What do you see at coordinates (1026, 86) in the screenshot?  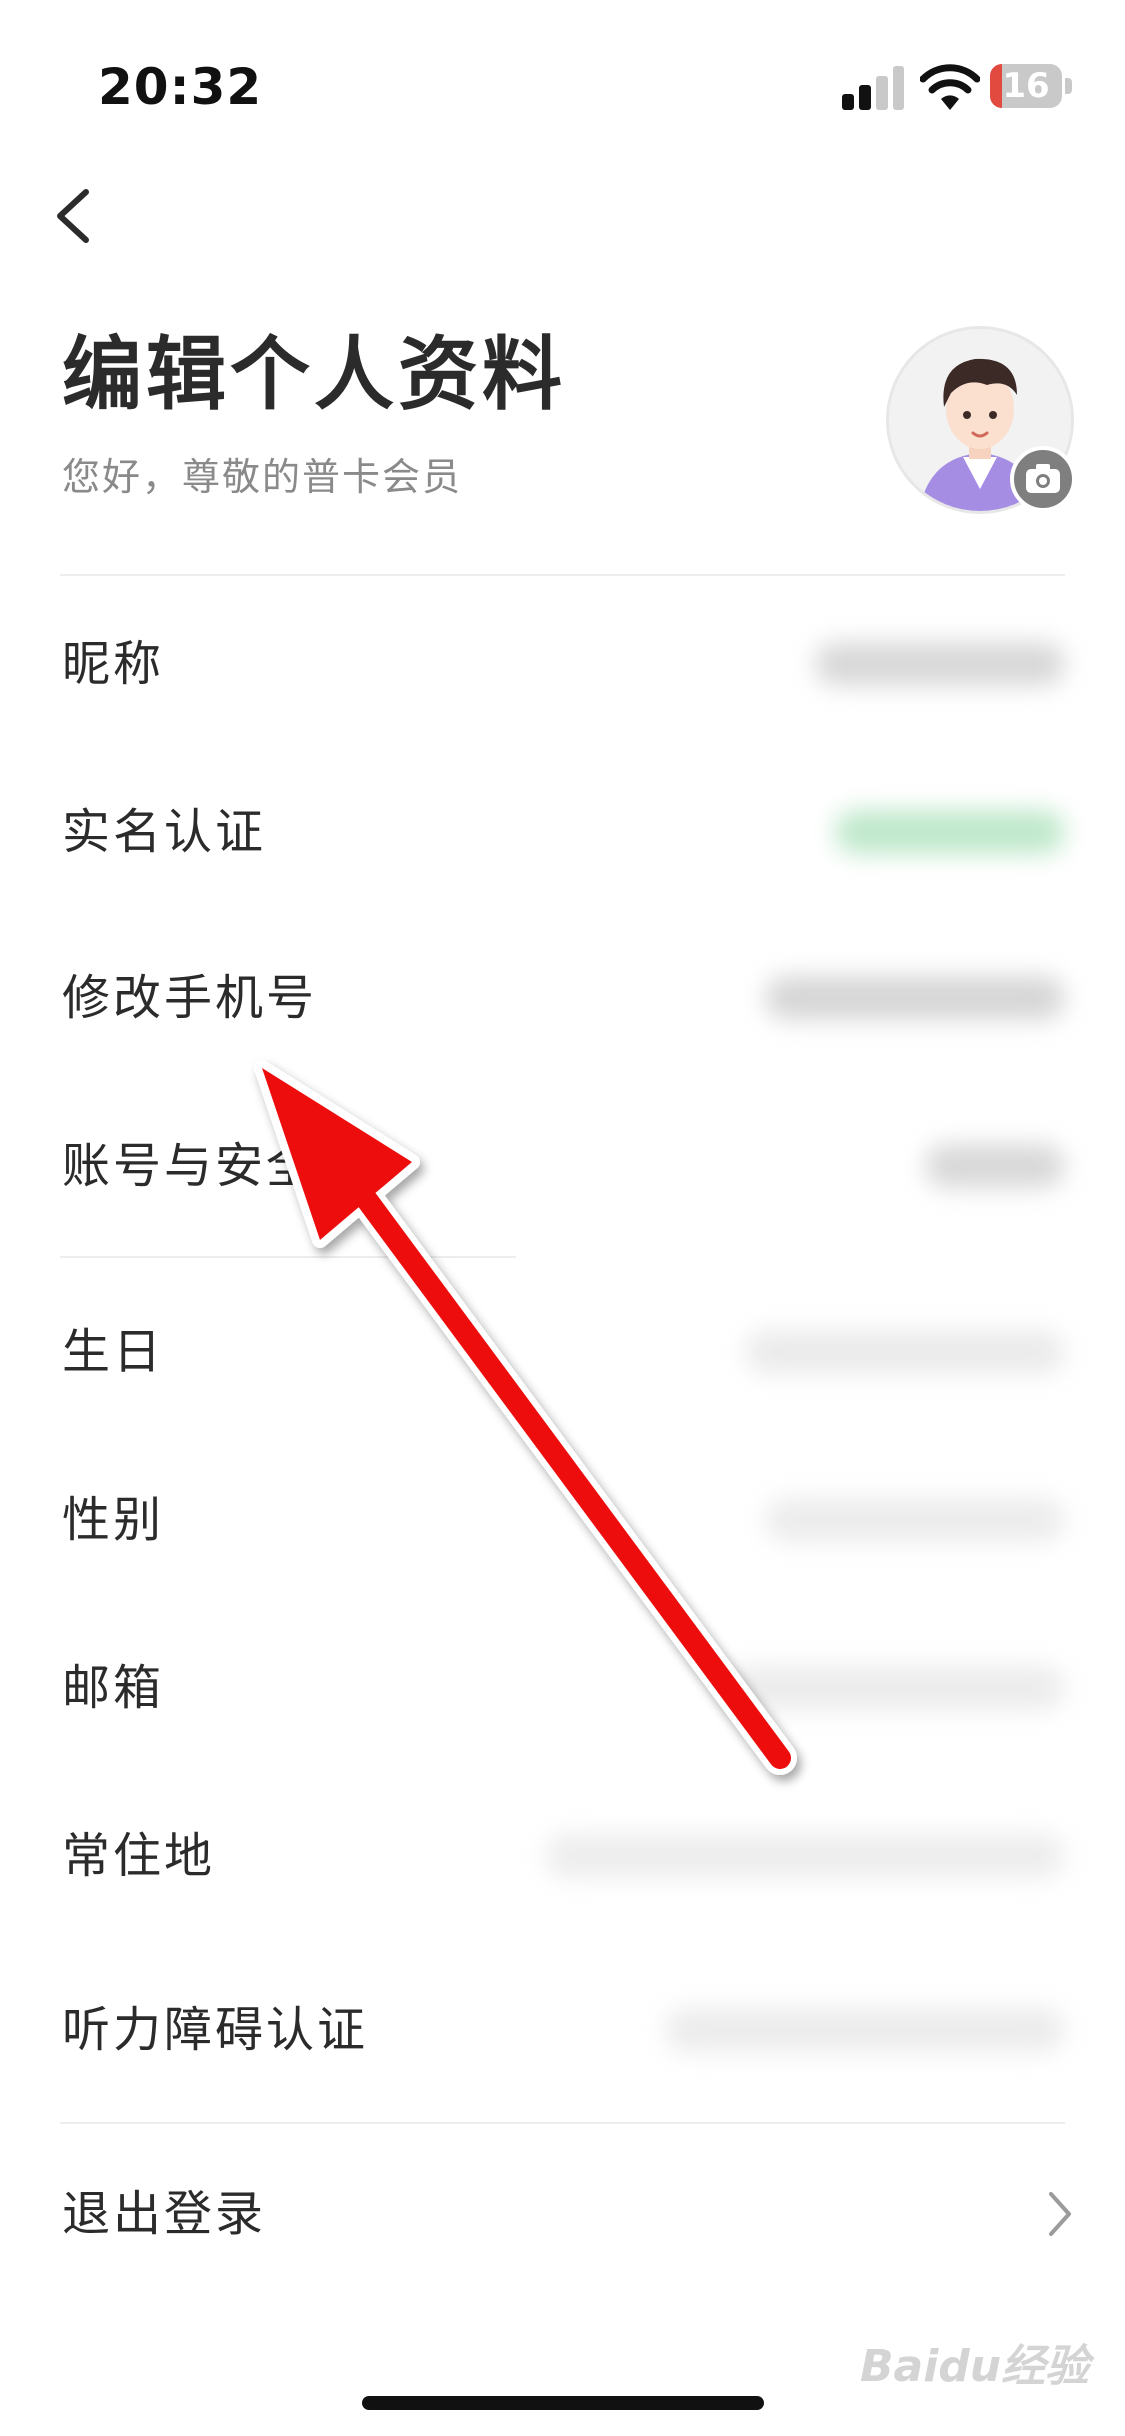 I see `battery-level: 16` at bounding box center [1026, 86].